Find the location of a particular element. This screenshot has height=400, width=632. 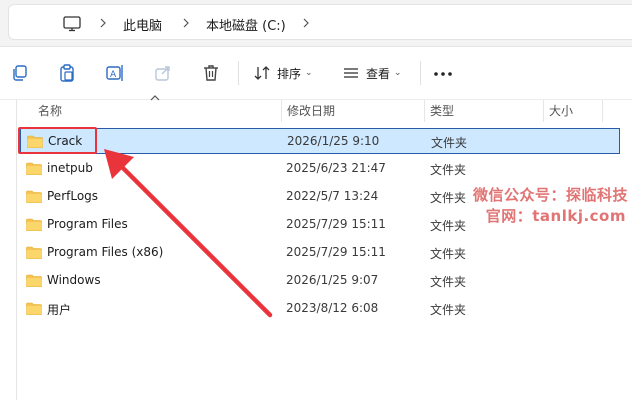

address-bar: 此电脑 本地磁盘 (C:) is located at coordinates (316, 23).